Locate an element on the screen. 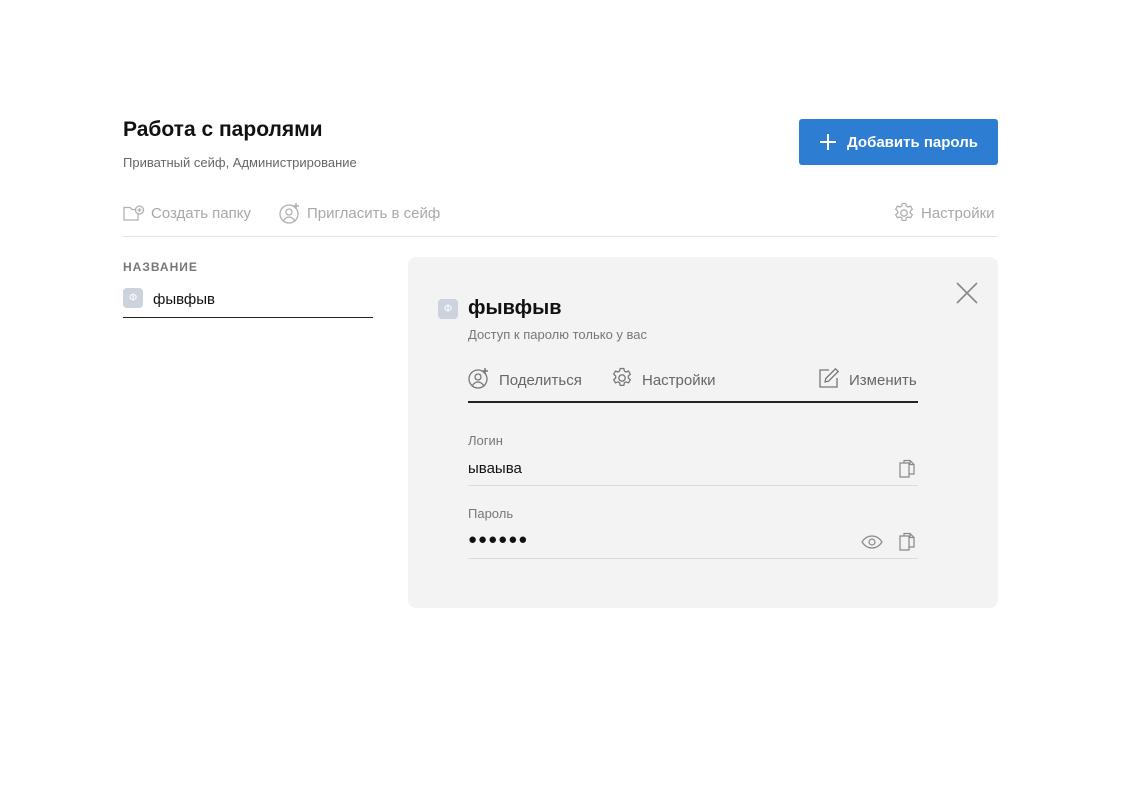 The image size is (1122, 793). detail-actions: Поделиться Настройки Изменить is located at coordinates (693, 384).